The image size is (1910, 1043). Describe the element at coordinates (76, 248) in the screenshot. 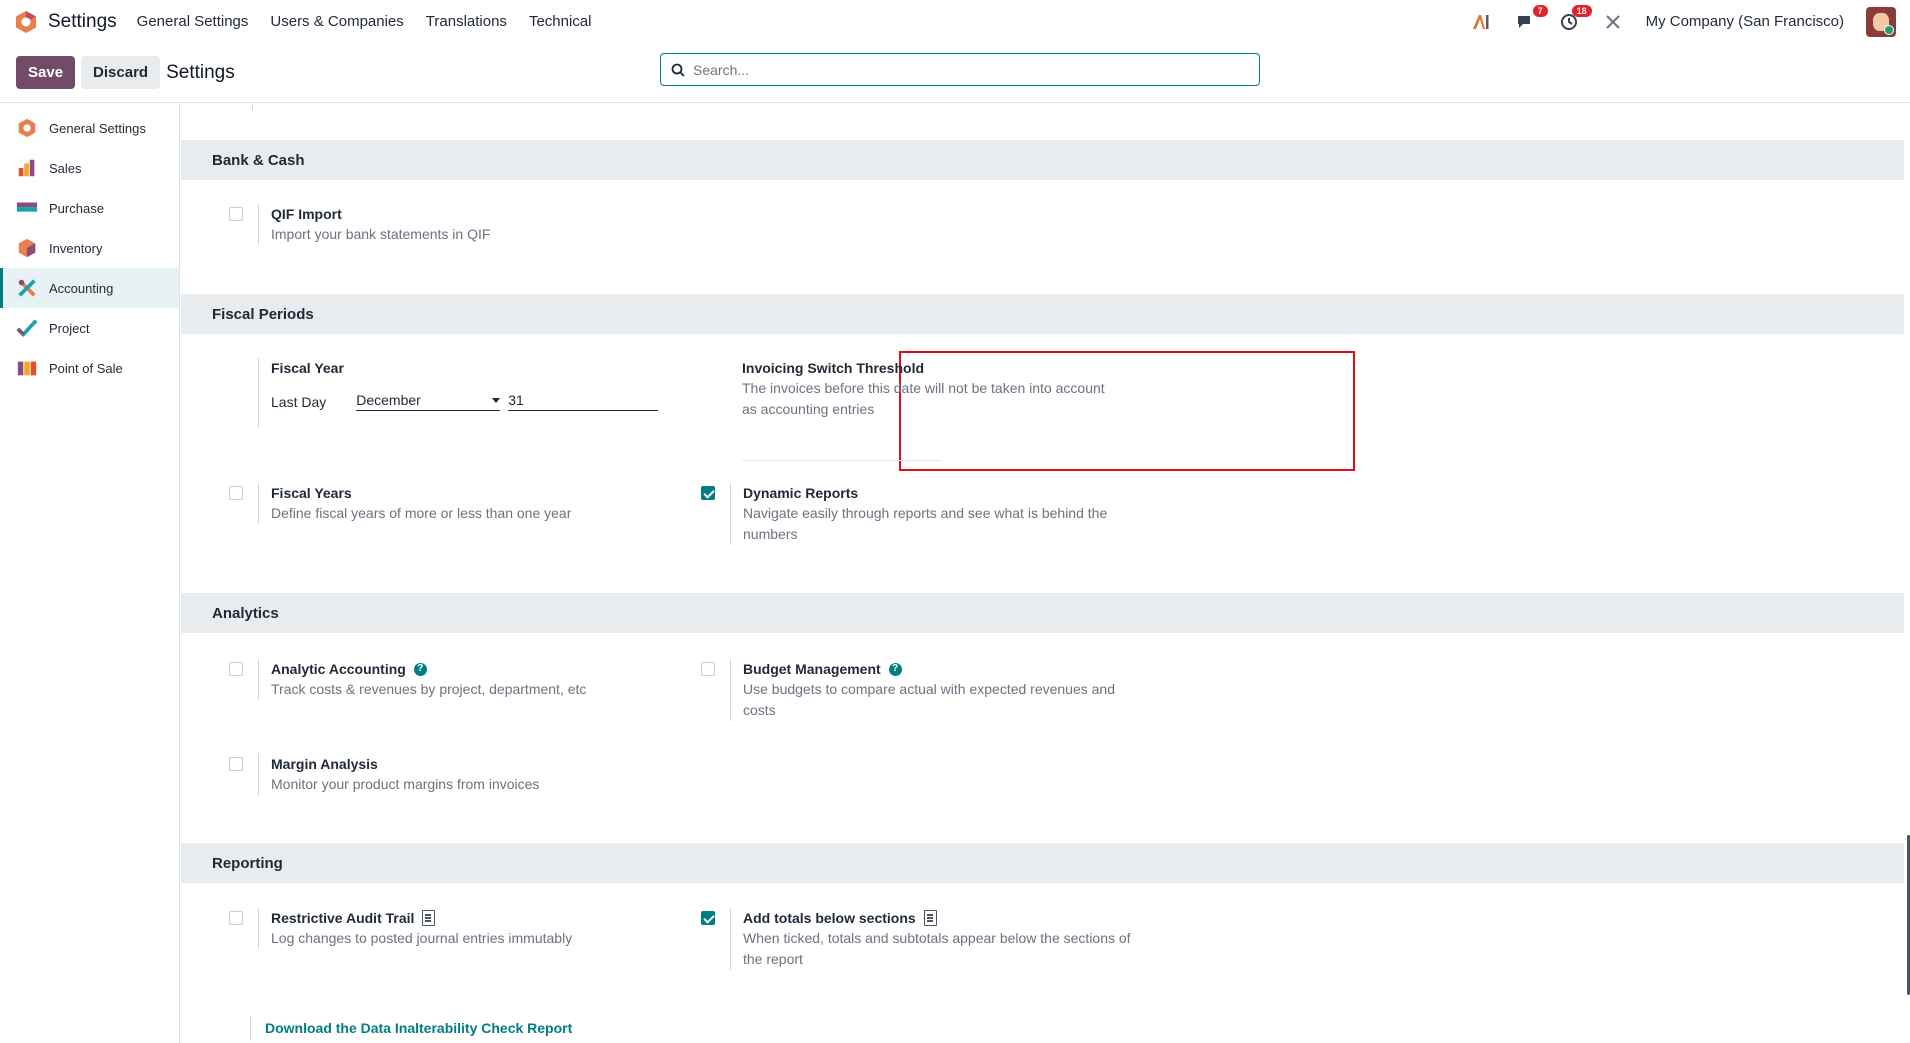

I see `sidebar-item-label: Inventory` at that location.